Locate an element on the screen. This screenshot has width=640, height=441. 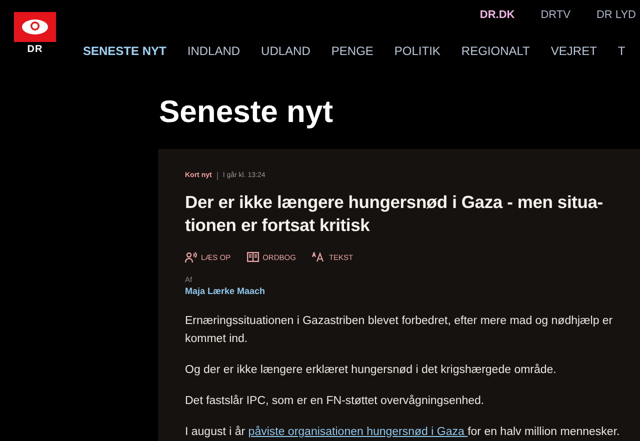
paragraph: Det fastslår IPC, som er en FN-støttet overvågningsenhed. is located at coordinates (335, 401).